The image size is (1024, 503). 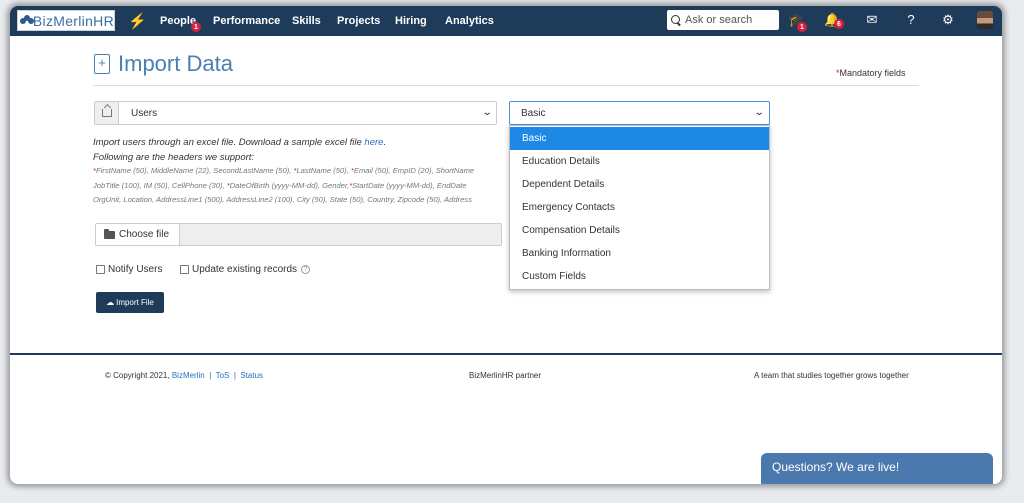 I want to click on tos-link: ToS, so click(x=223, y=375).